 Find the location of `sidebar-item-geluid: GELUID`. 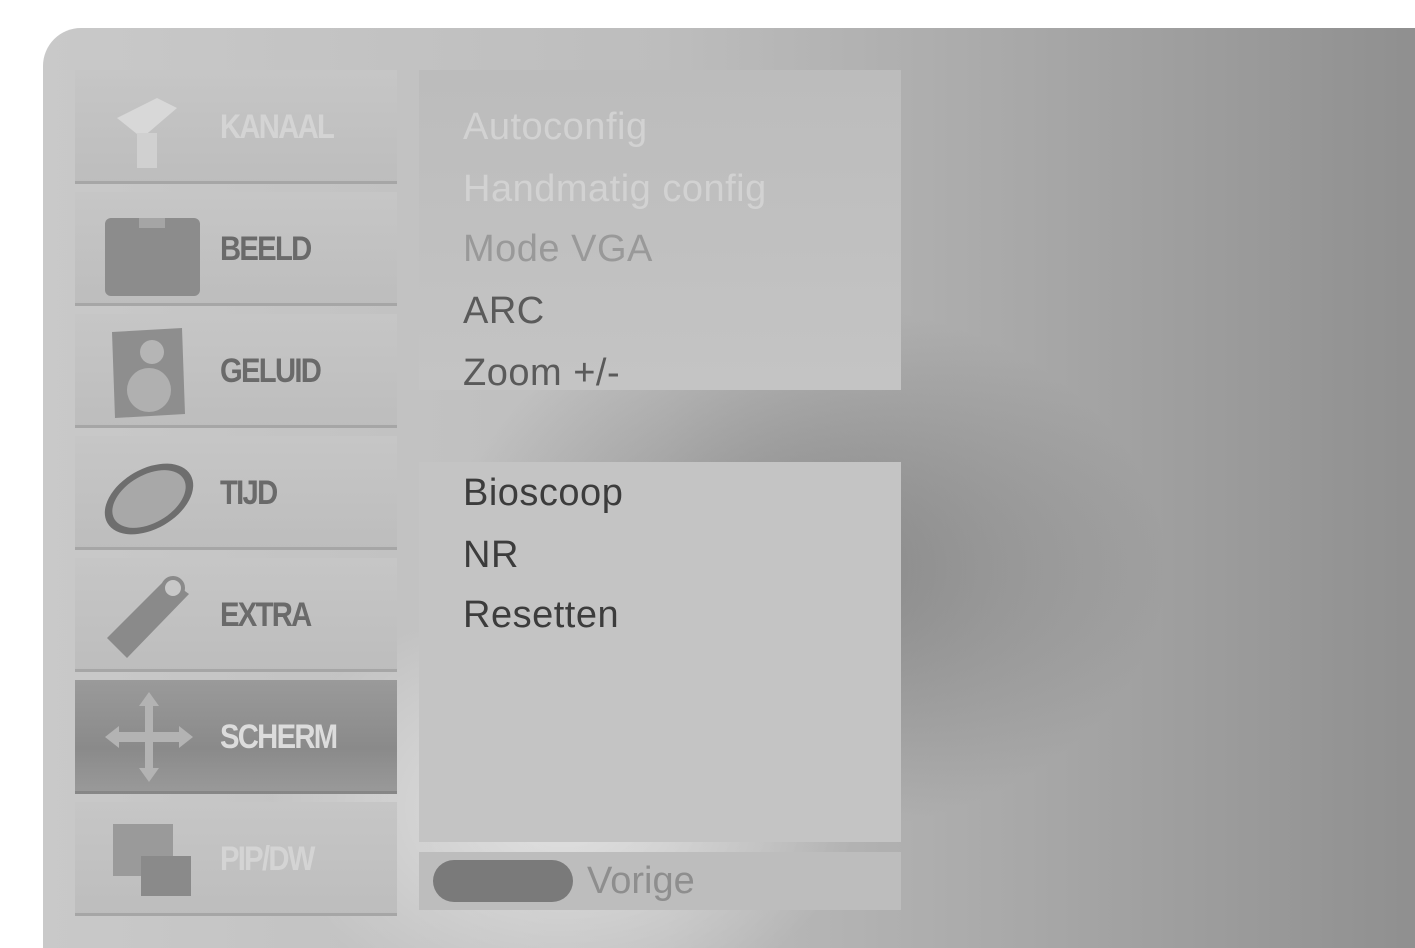

sidebar-item-geluid: GELUID is located at coordinates (236, 371).